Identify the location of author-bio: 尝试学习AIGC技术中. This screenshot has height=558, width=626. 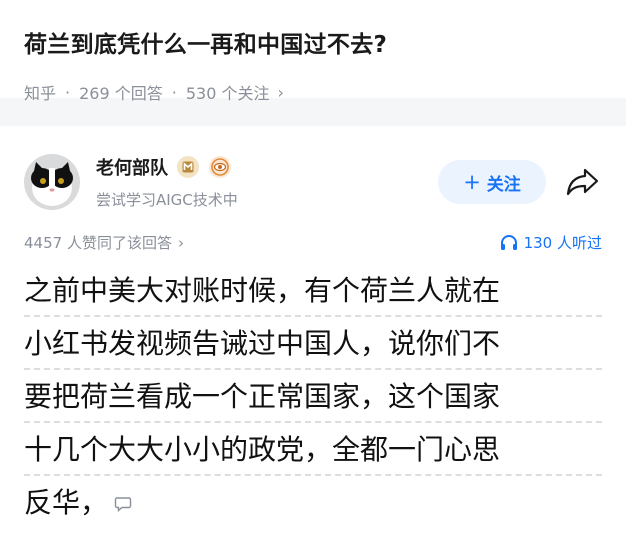
(167, 200).